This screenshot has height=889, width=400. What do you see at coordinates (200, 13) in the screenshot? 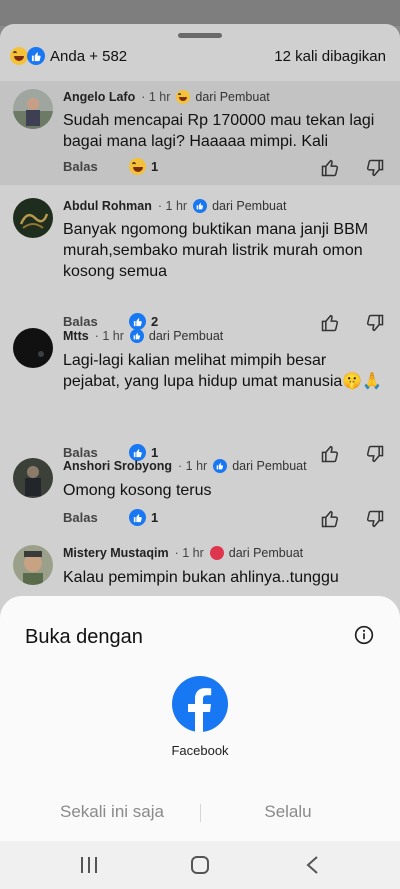
I see `status-area` at bounding box center [200, 13].